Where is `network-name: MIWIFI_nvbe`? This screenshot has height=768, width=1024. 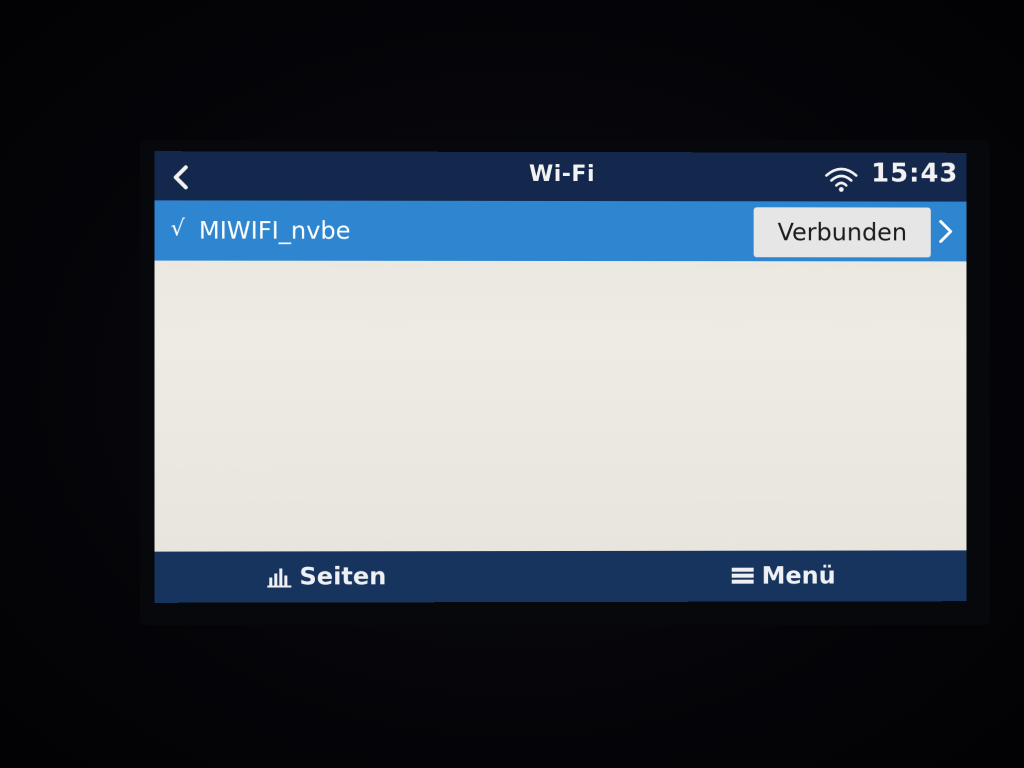
network-name: MIWIFI_nvbe is located at coordinates (274, 230).